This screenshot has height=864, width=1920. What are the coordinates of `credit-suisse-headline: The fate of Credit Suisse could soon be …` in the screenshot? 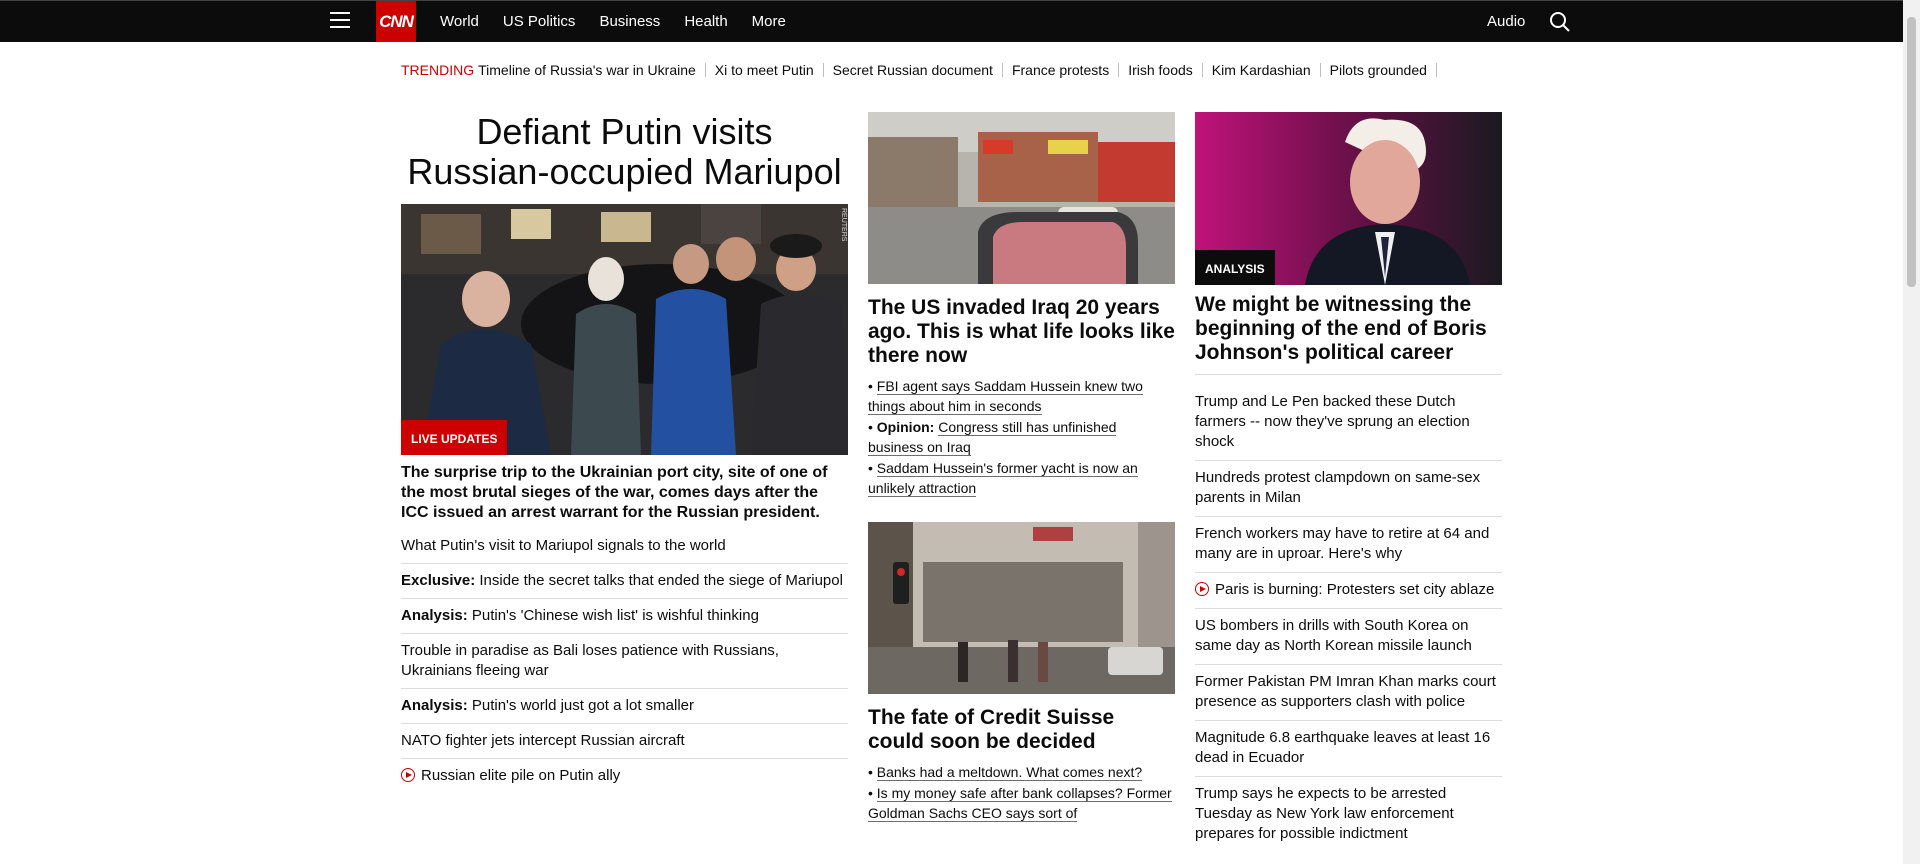 It's located at (1021, 730).